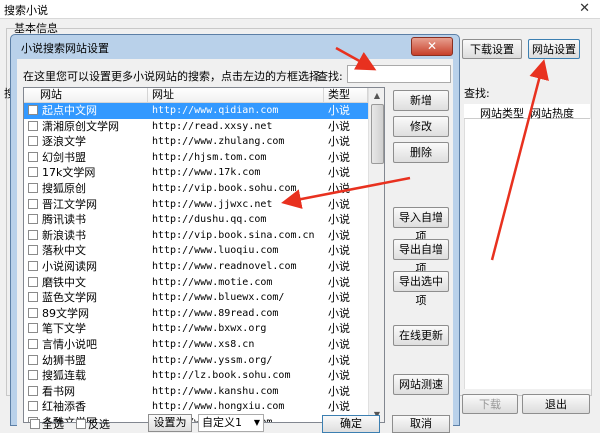 The height and width of the screenshot is (433, 600). I want to click on site-list-header: 网站 网址 类型, so click(196, 95).